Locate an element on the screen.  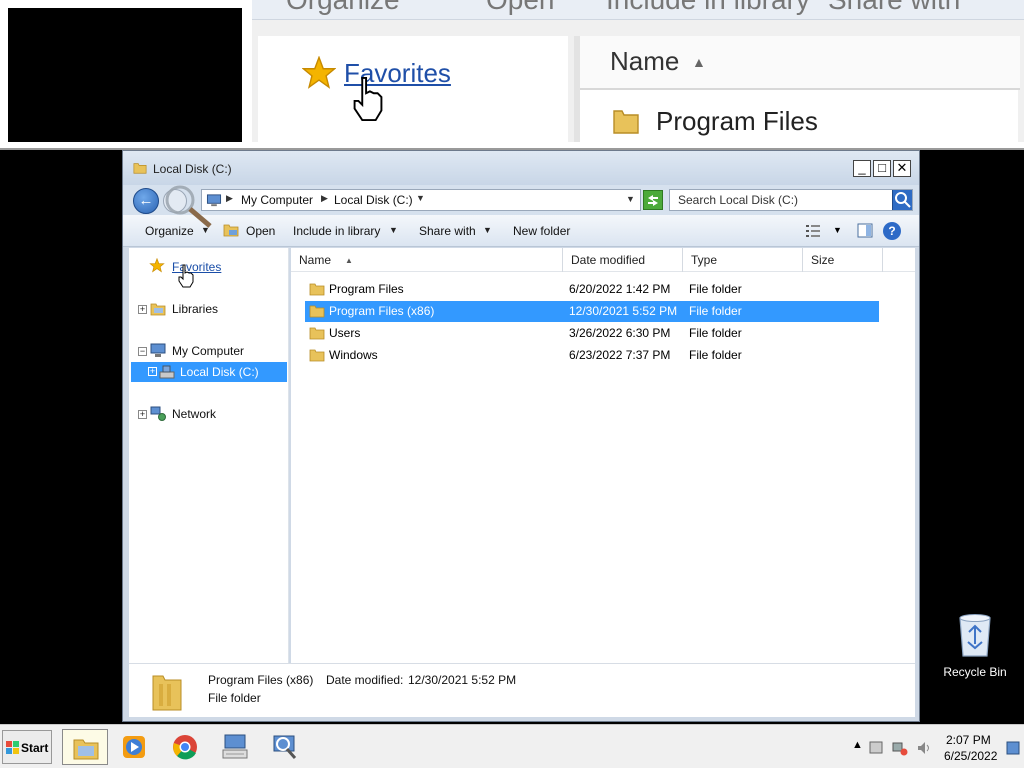
expand-network-icon: + is located at coordinates (142, 414).